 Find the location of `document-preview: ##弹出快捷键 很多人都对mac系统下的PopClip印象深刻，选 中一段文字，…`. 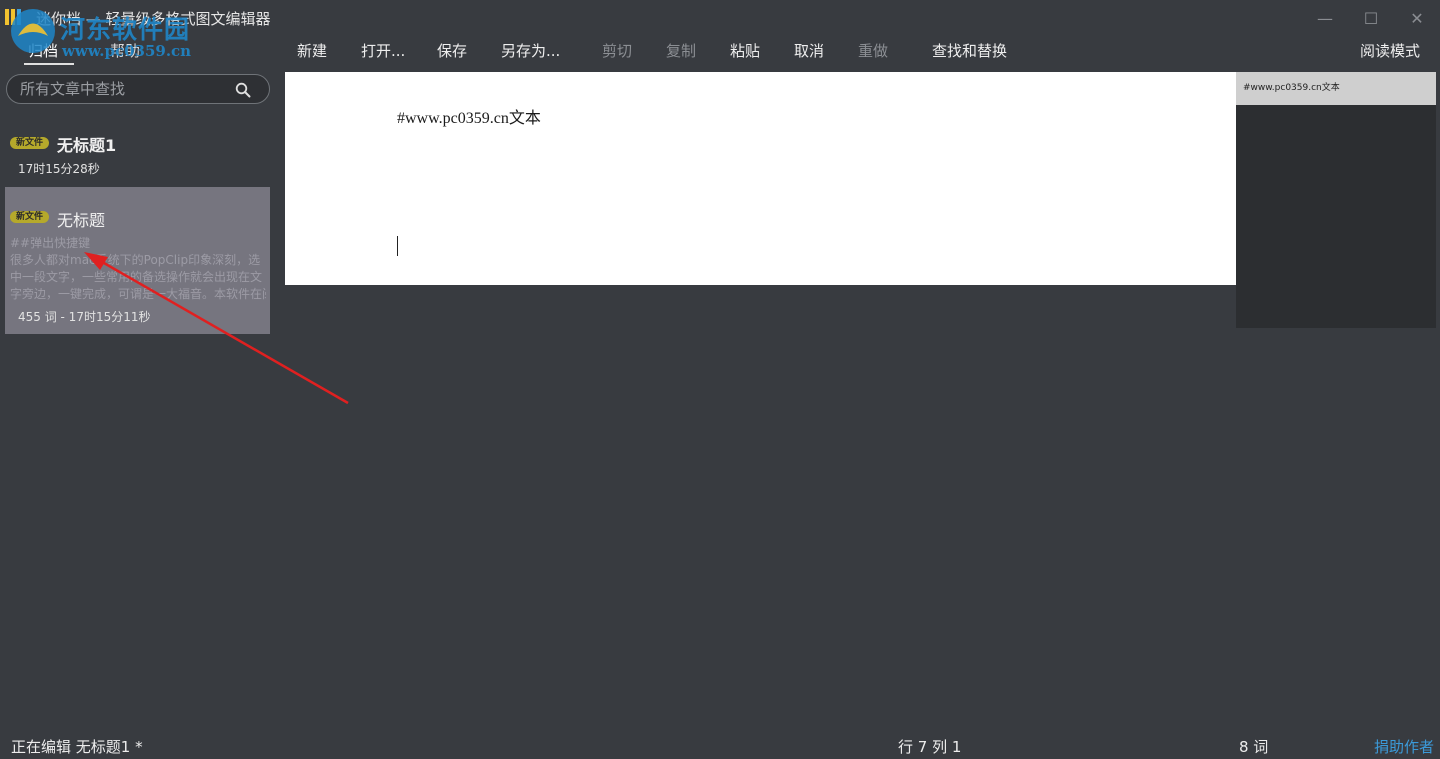

document-preview: ##弹出快捷键 很多人都对mac系统下的PopClip印象深刻，选 中一段文字，… is located at coordinates (138, 269).